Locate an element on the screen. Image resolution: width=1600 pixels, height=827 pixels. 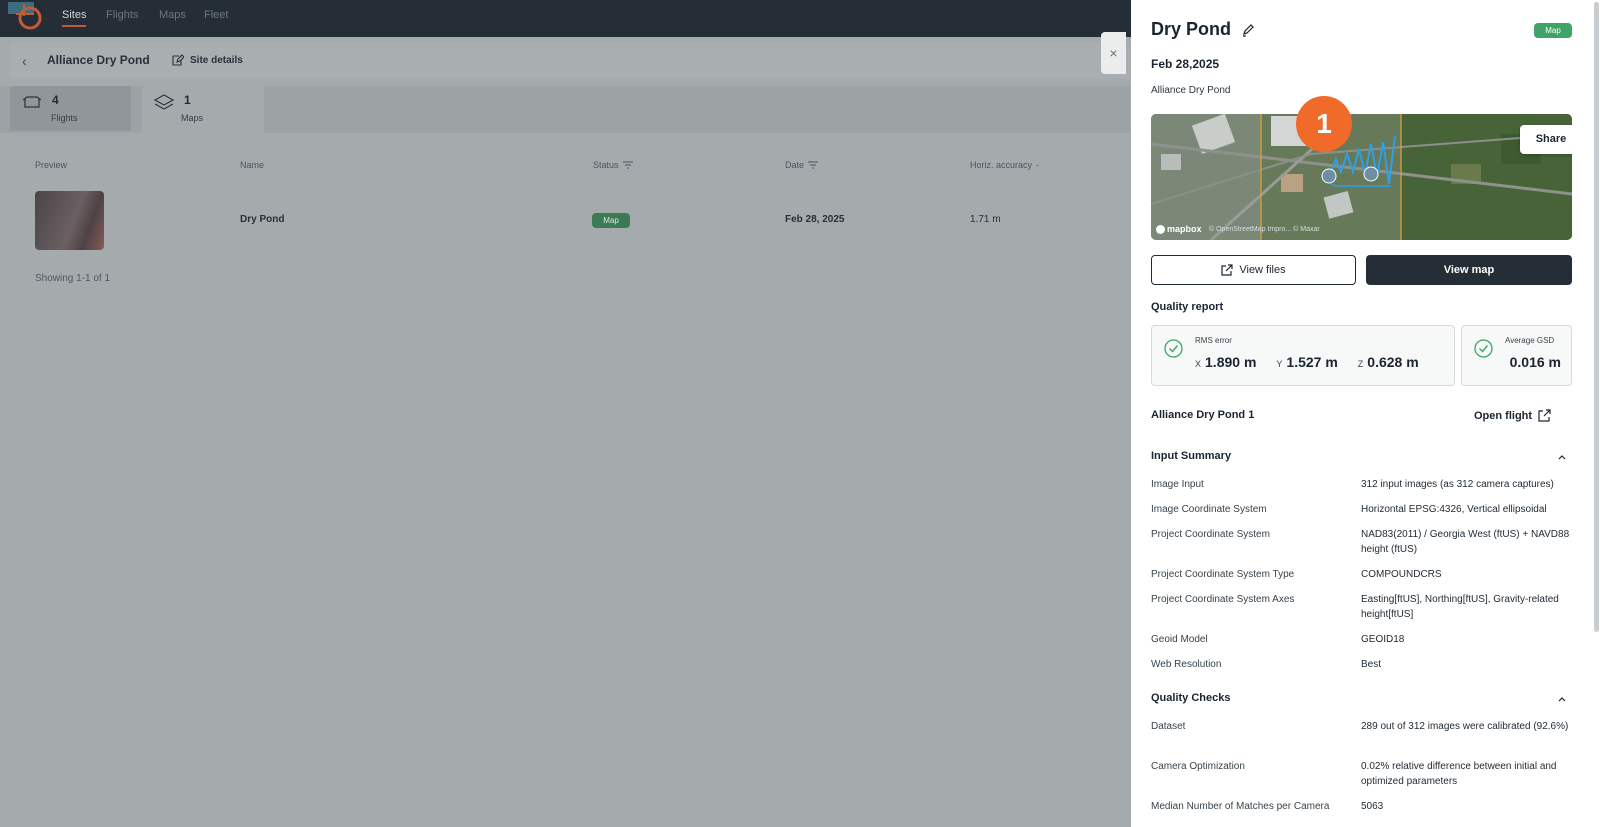
chevron-left-icon: ‹ is located at coordinates (24, 61).